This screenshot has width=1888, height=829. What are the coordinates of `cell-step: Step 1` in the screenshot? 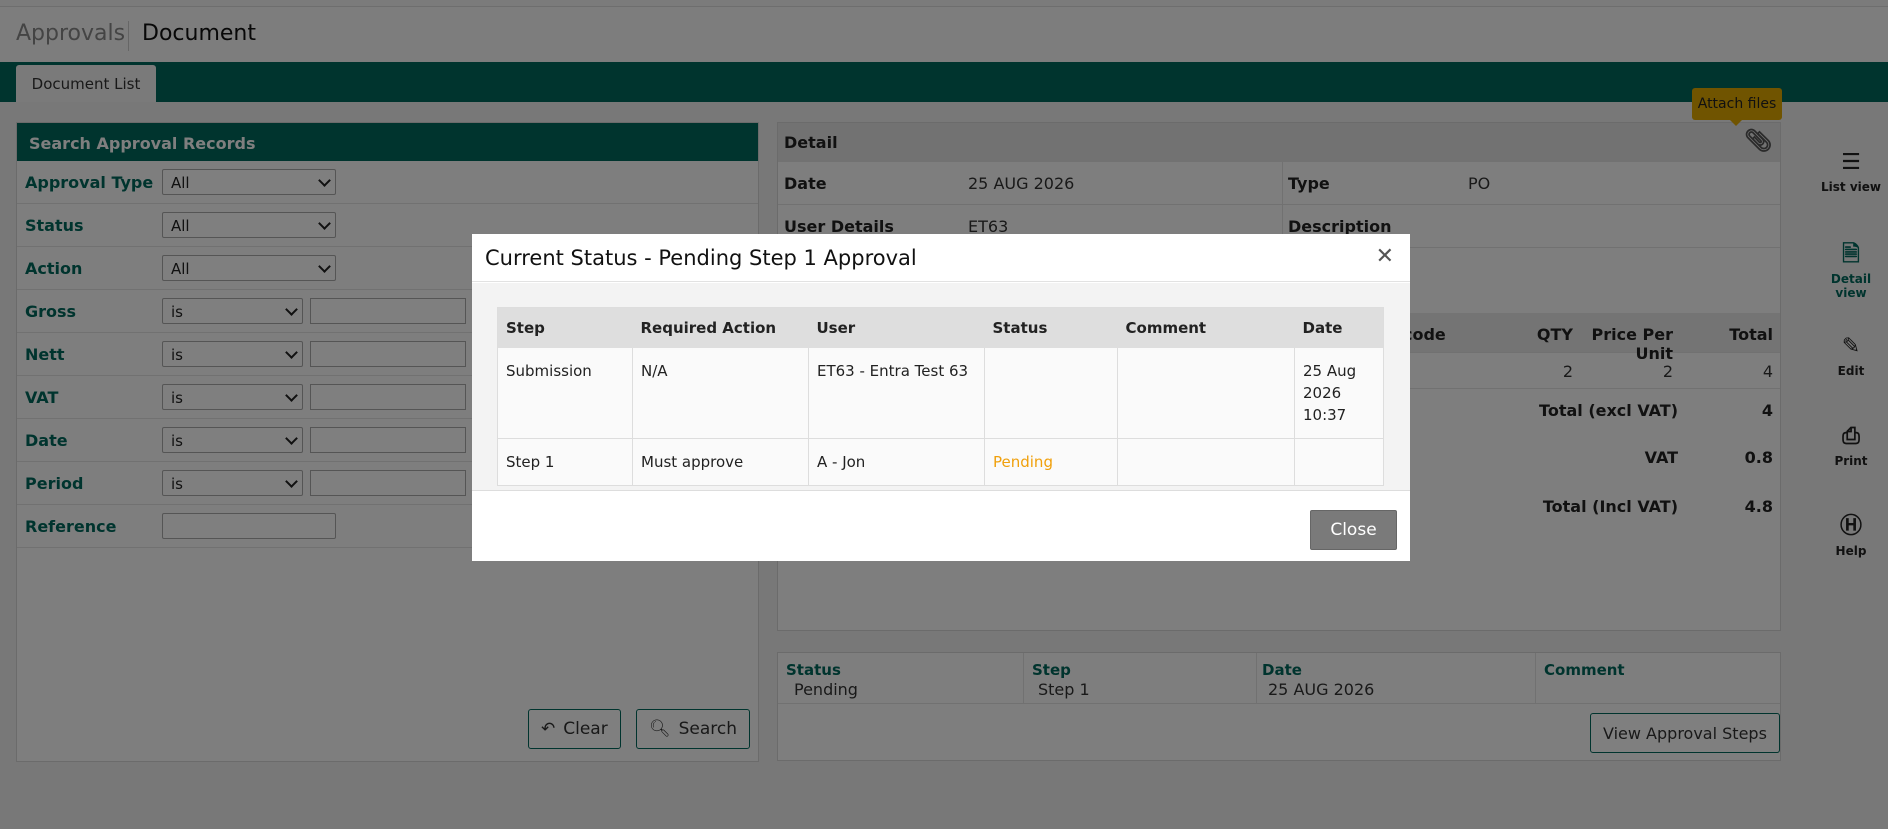 It's located at (565, 462).